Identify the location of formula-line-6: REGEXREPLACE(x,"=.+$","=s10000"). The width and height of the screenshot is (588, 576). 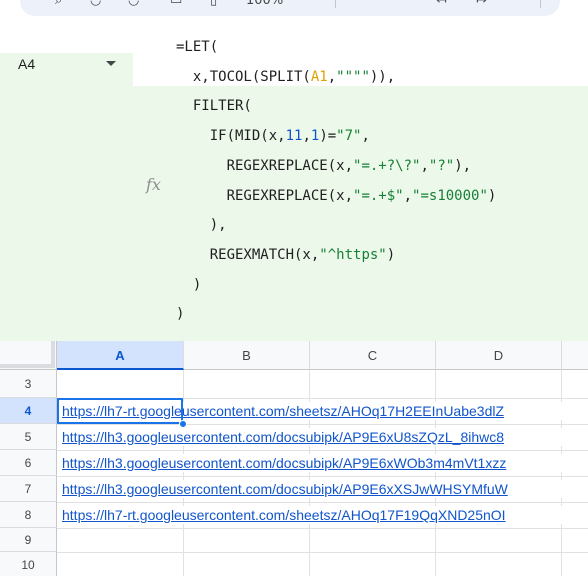
(336, 196).